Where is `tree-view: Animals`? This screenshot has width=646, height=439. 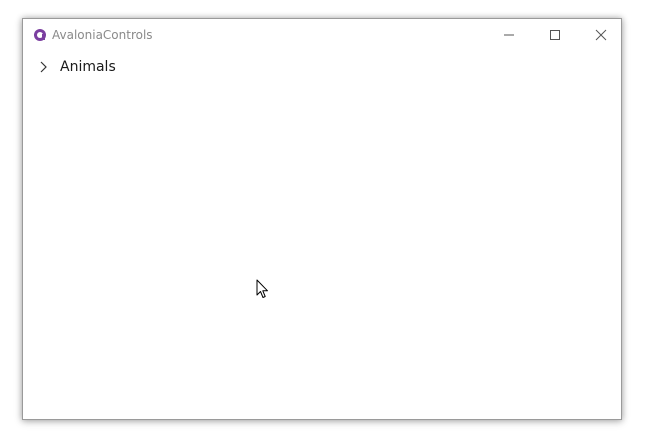 tree-view: Animals is located at coordinates (322, 67).